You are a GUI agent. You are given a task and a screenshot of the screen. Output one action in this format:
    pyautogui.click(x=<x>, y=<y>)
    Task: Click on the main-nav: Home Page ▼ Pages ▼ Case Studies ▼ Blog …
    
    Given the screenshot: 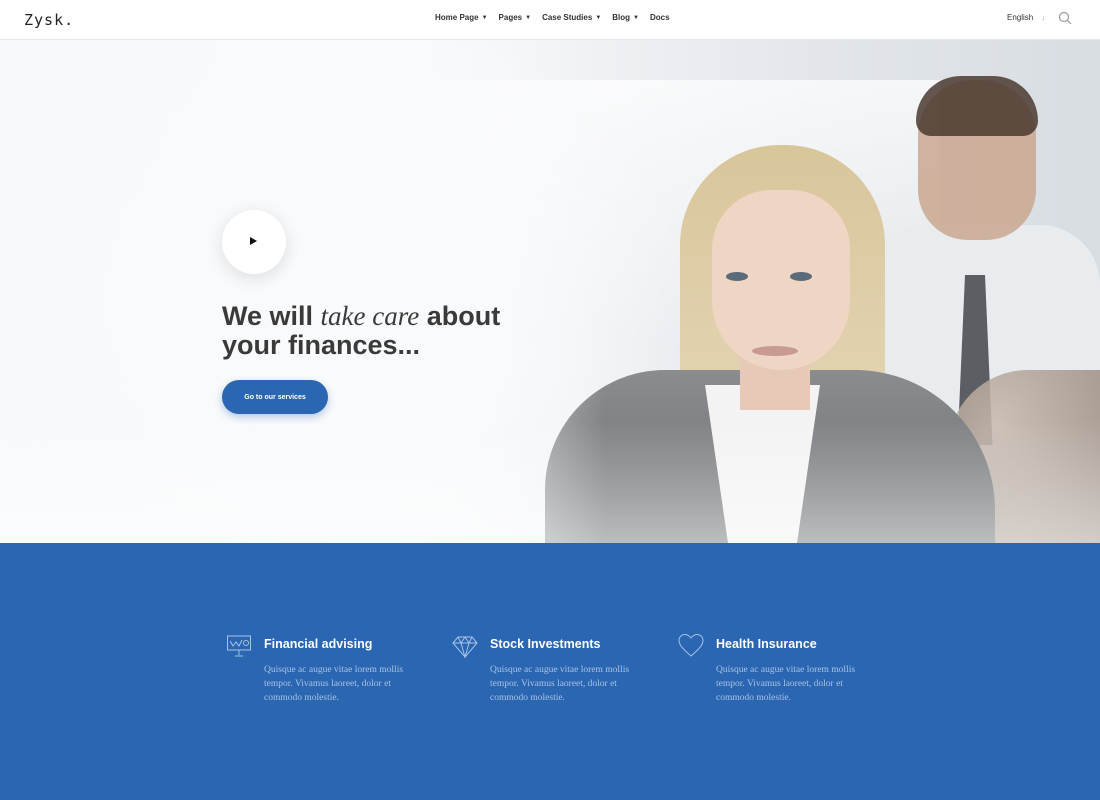 What is the action you would take?
    pyautogui.click(x=558, y=17)
    